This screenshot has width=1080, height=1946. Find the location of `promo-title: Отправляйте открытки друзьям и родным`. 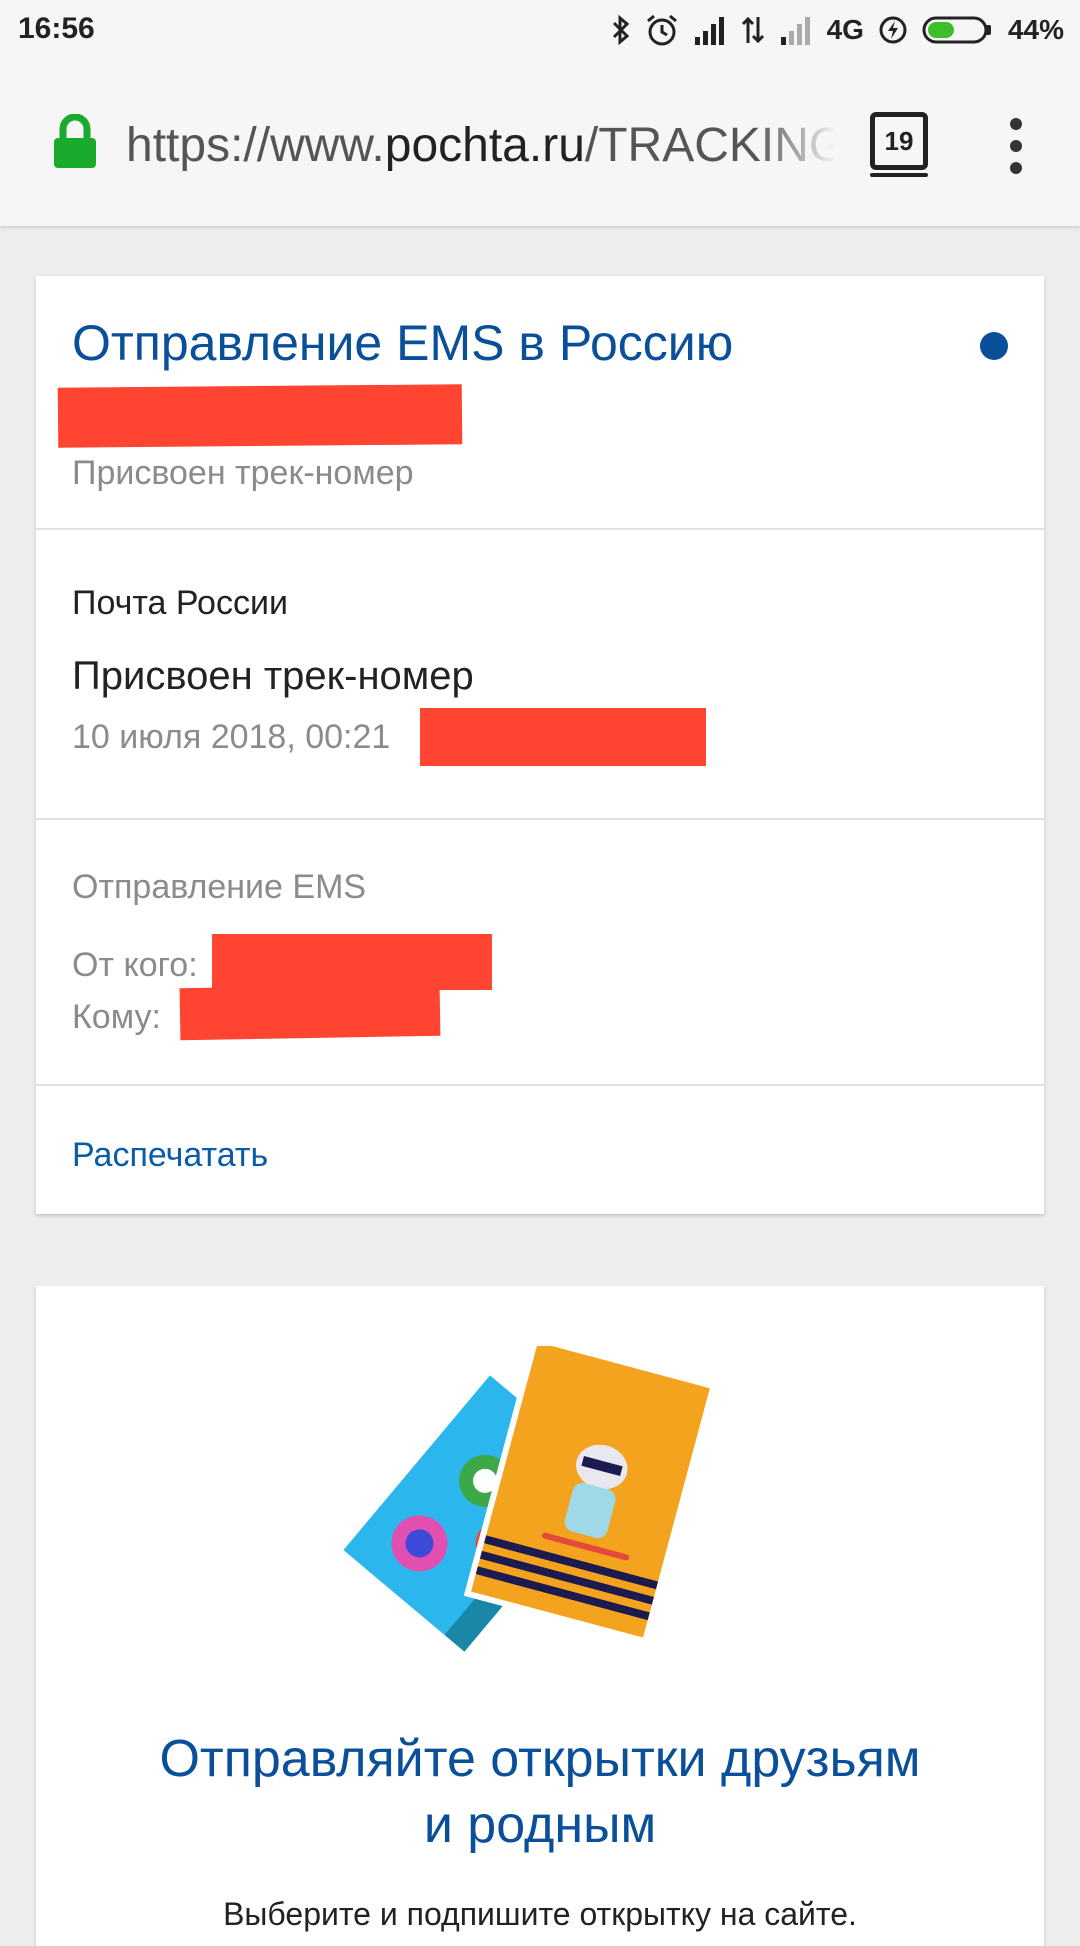

promo-title: Отправляйте открытки друзьям и родным is located at coordinates (540, 1792).